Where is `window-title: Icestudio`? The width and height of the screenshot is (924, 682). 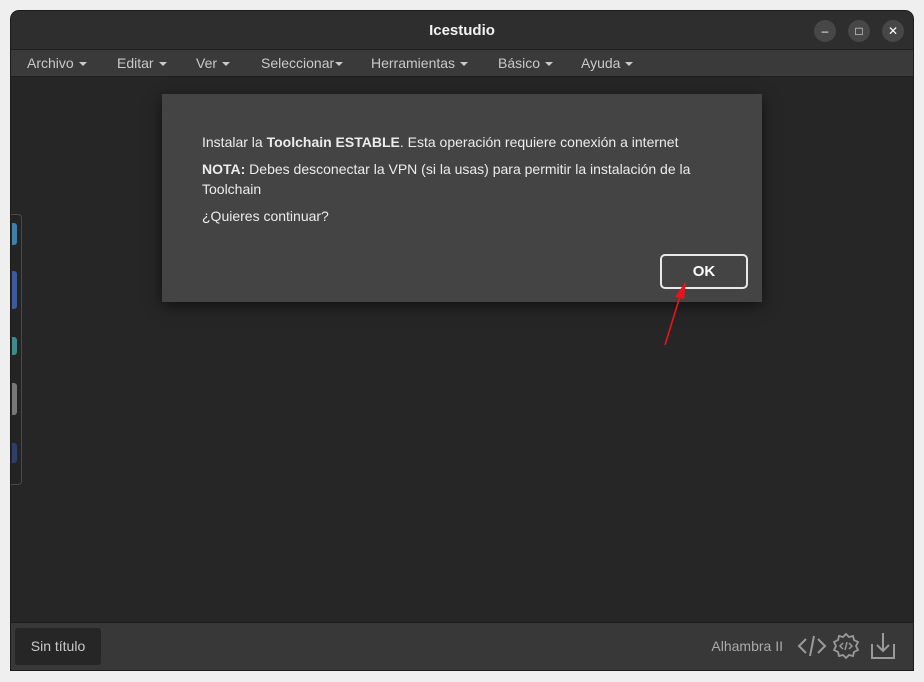 window-title: Icestudio is located at coordinates (462, 30).